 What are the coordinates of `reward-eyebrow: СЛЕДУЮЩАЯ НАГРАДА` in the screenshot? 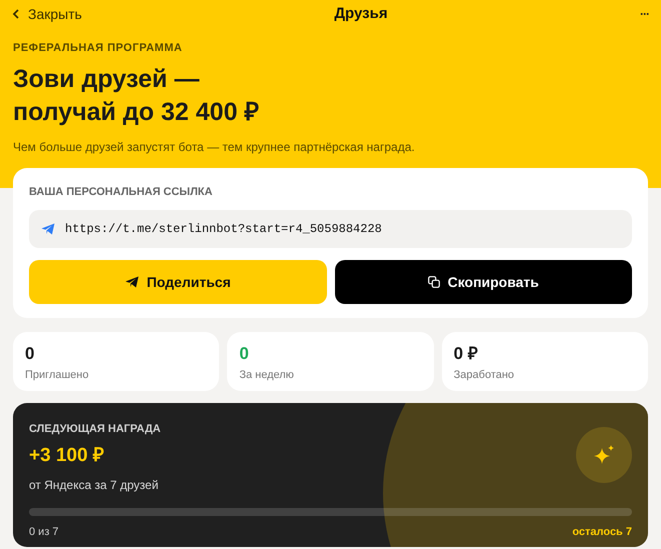 It's located at (95, 429).